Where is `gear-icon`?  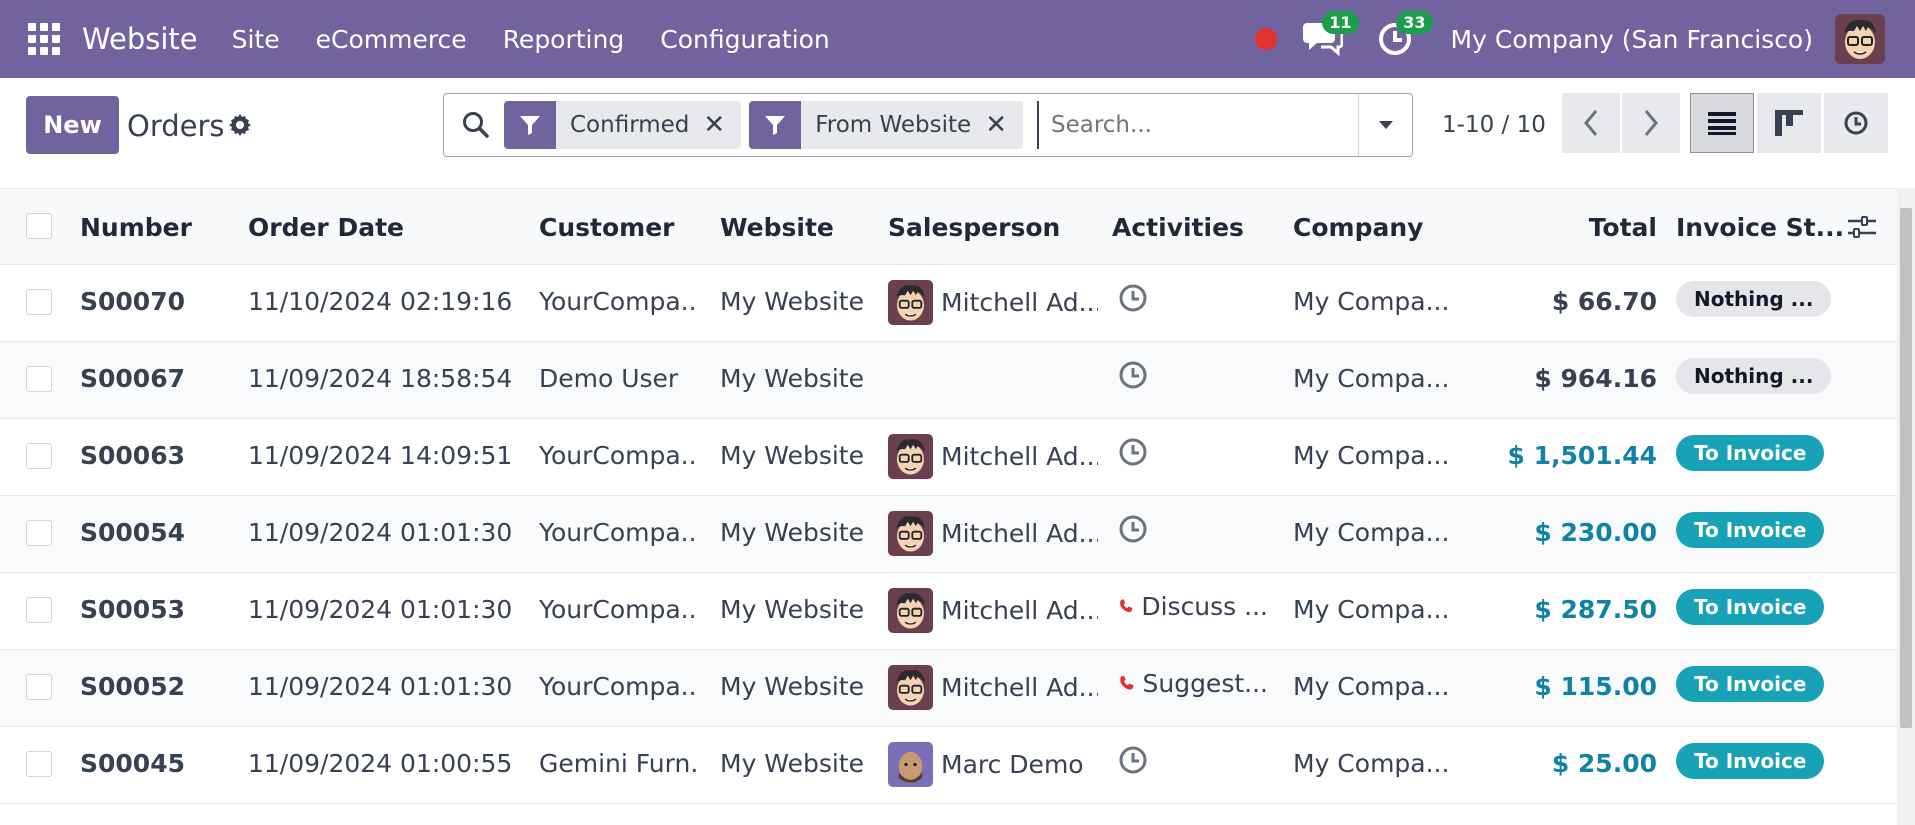 gear-icon is located at coordinates (240, 125).